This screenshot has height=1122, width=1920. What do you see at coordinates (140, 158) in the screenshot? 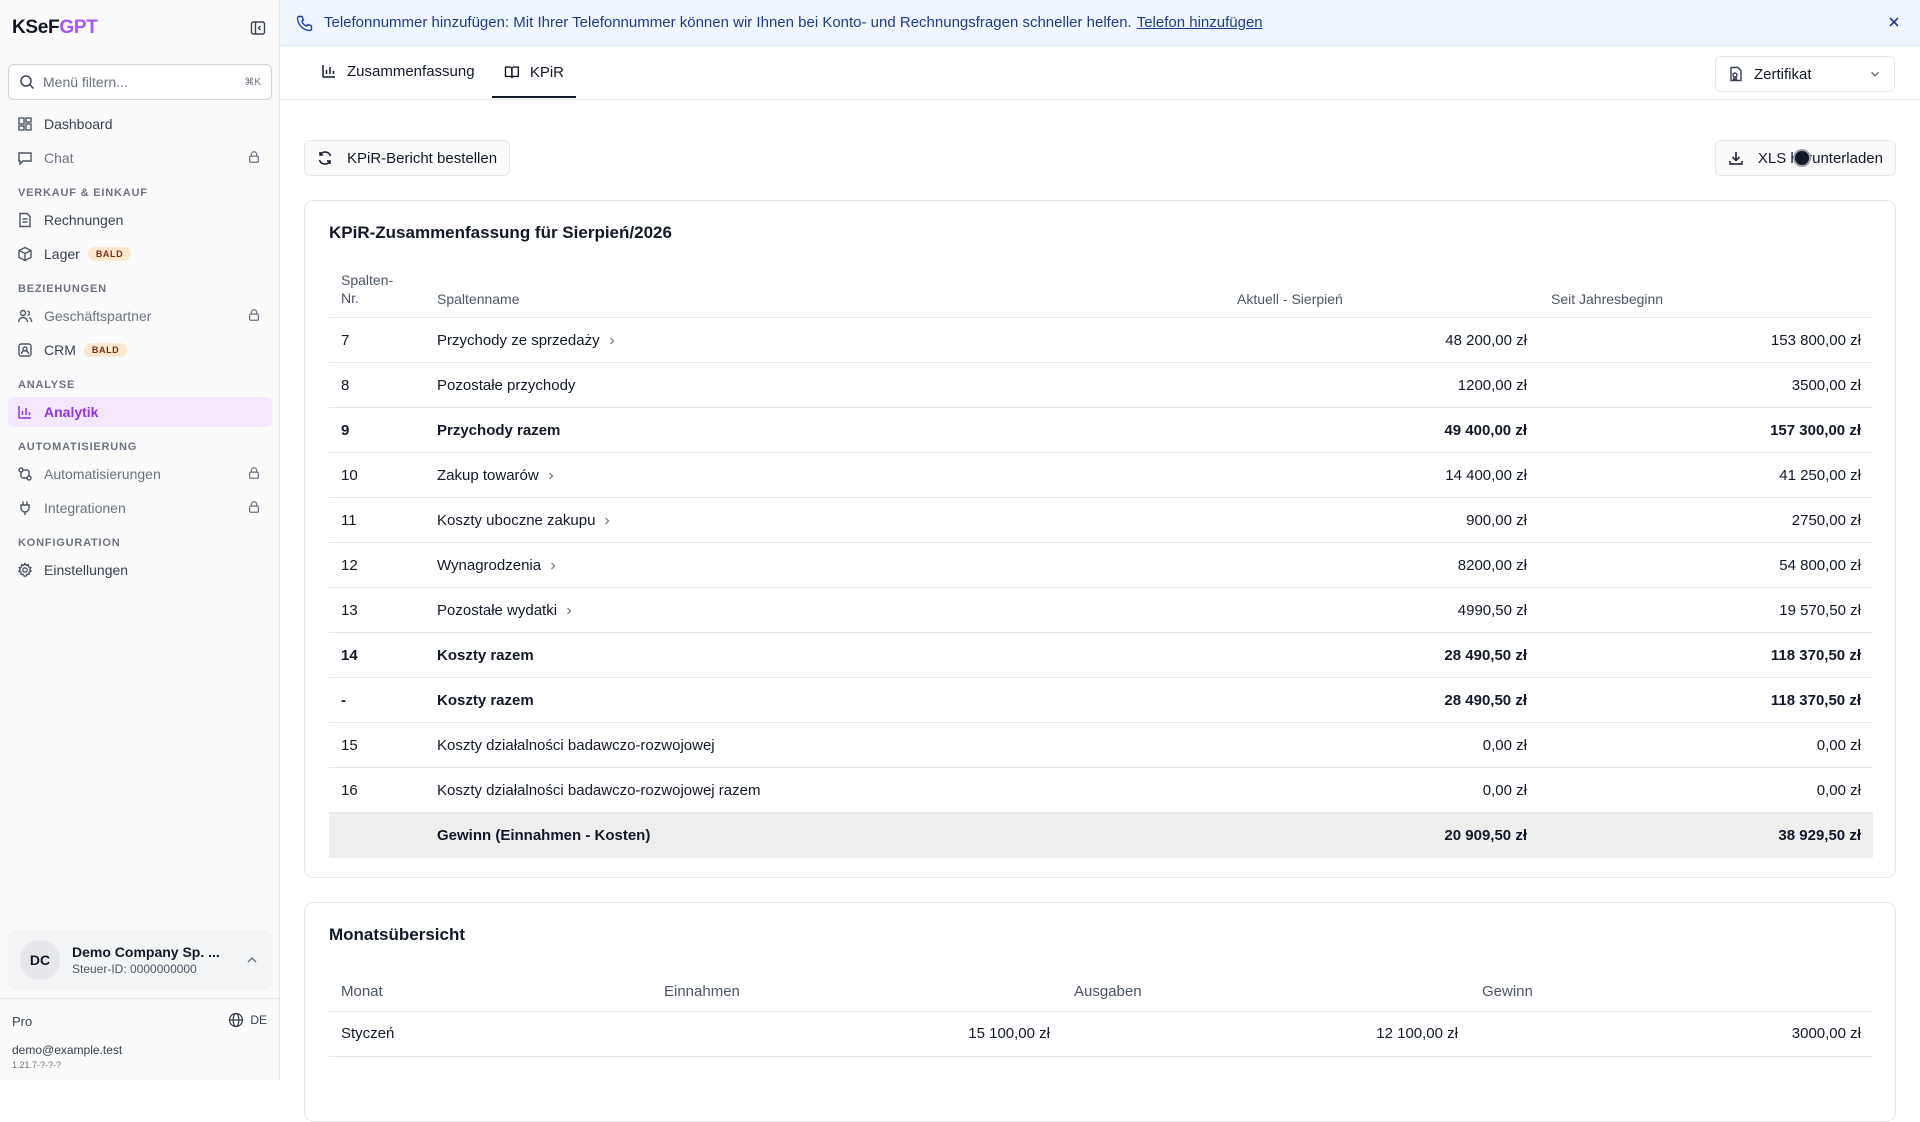
I see `sidebar-item-chat: Chat` at bounding box center [140, 158].